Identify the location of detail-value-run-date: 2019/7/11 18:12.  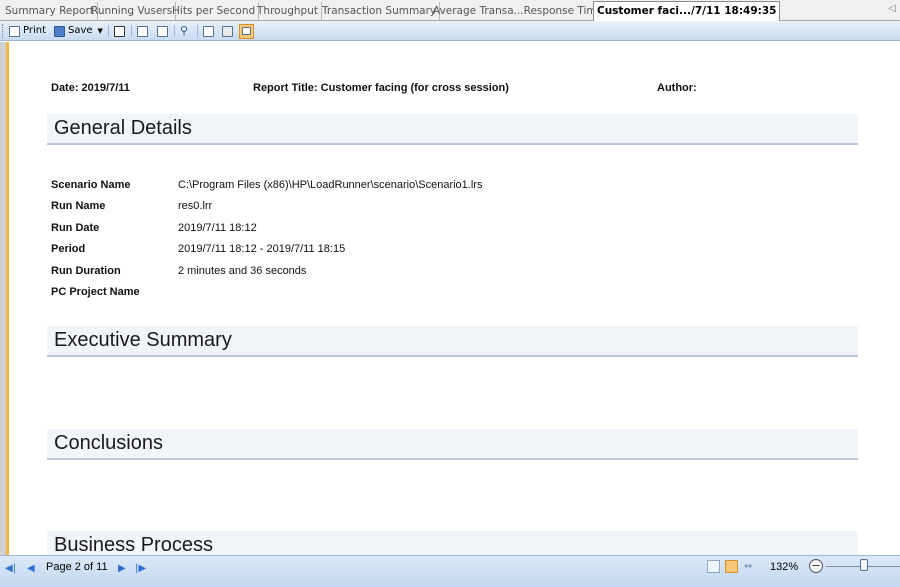
(217, 228).